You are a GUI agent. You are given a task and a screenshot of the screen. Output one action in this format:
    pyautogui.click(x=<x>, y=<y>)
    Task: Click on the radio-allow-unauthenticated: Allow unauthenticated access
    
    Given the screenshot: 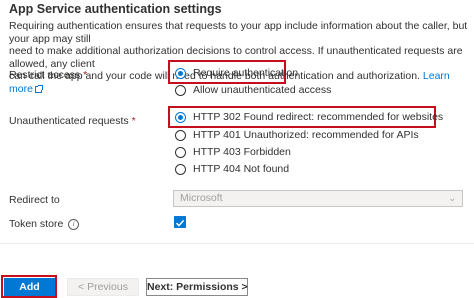 What is the action you would take?
    pyautogui.click(x=253, y=90)
    